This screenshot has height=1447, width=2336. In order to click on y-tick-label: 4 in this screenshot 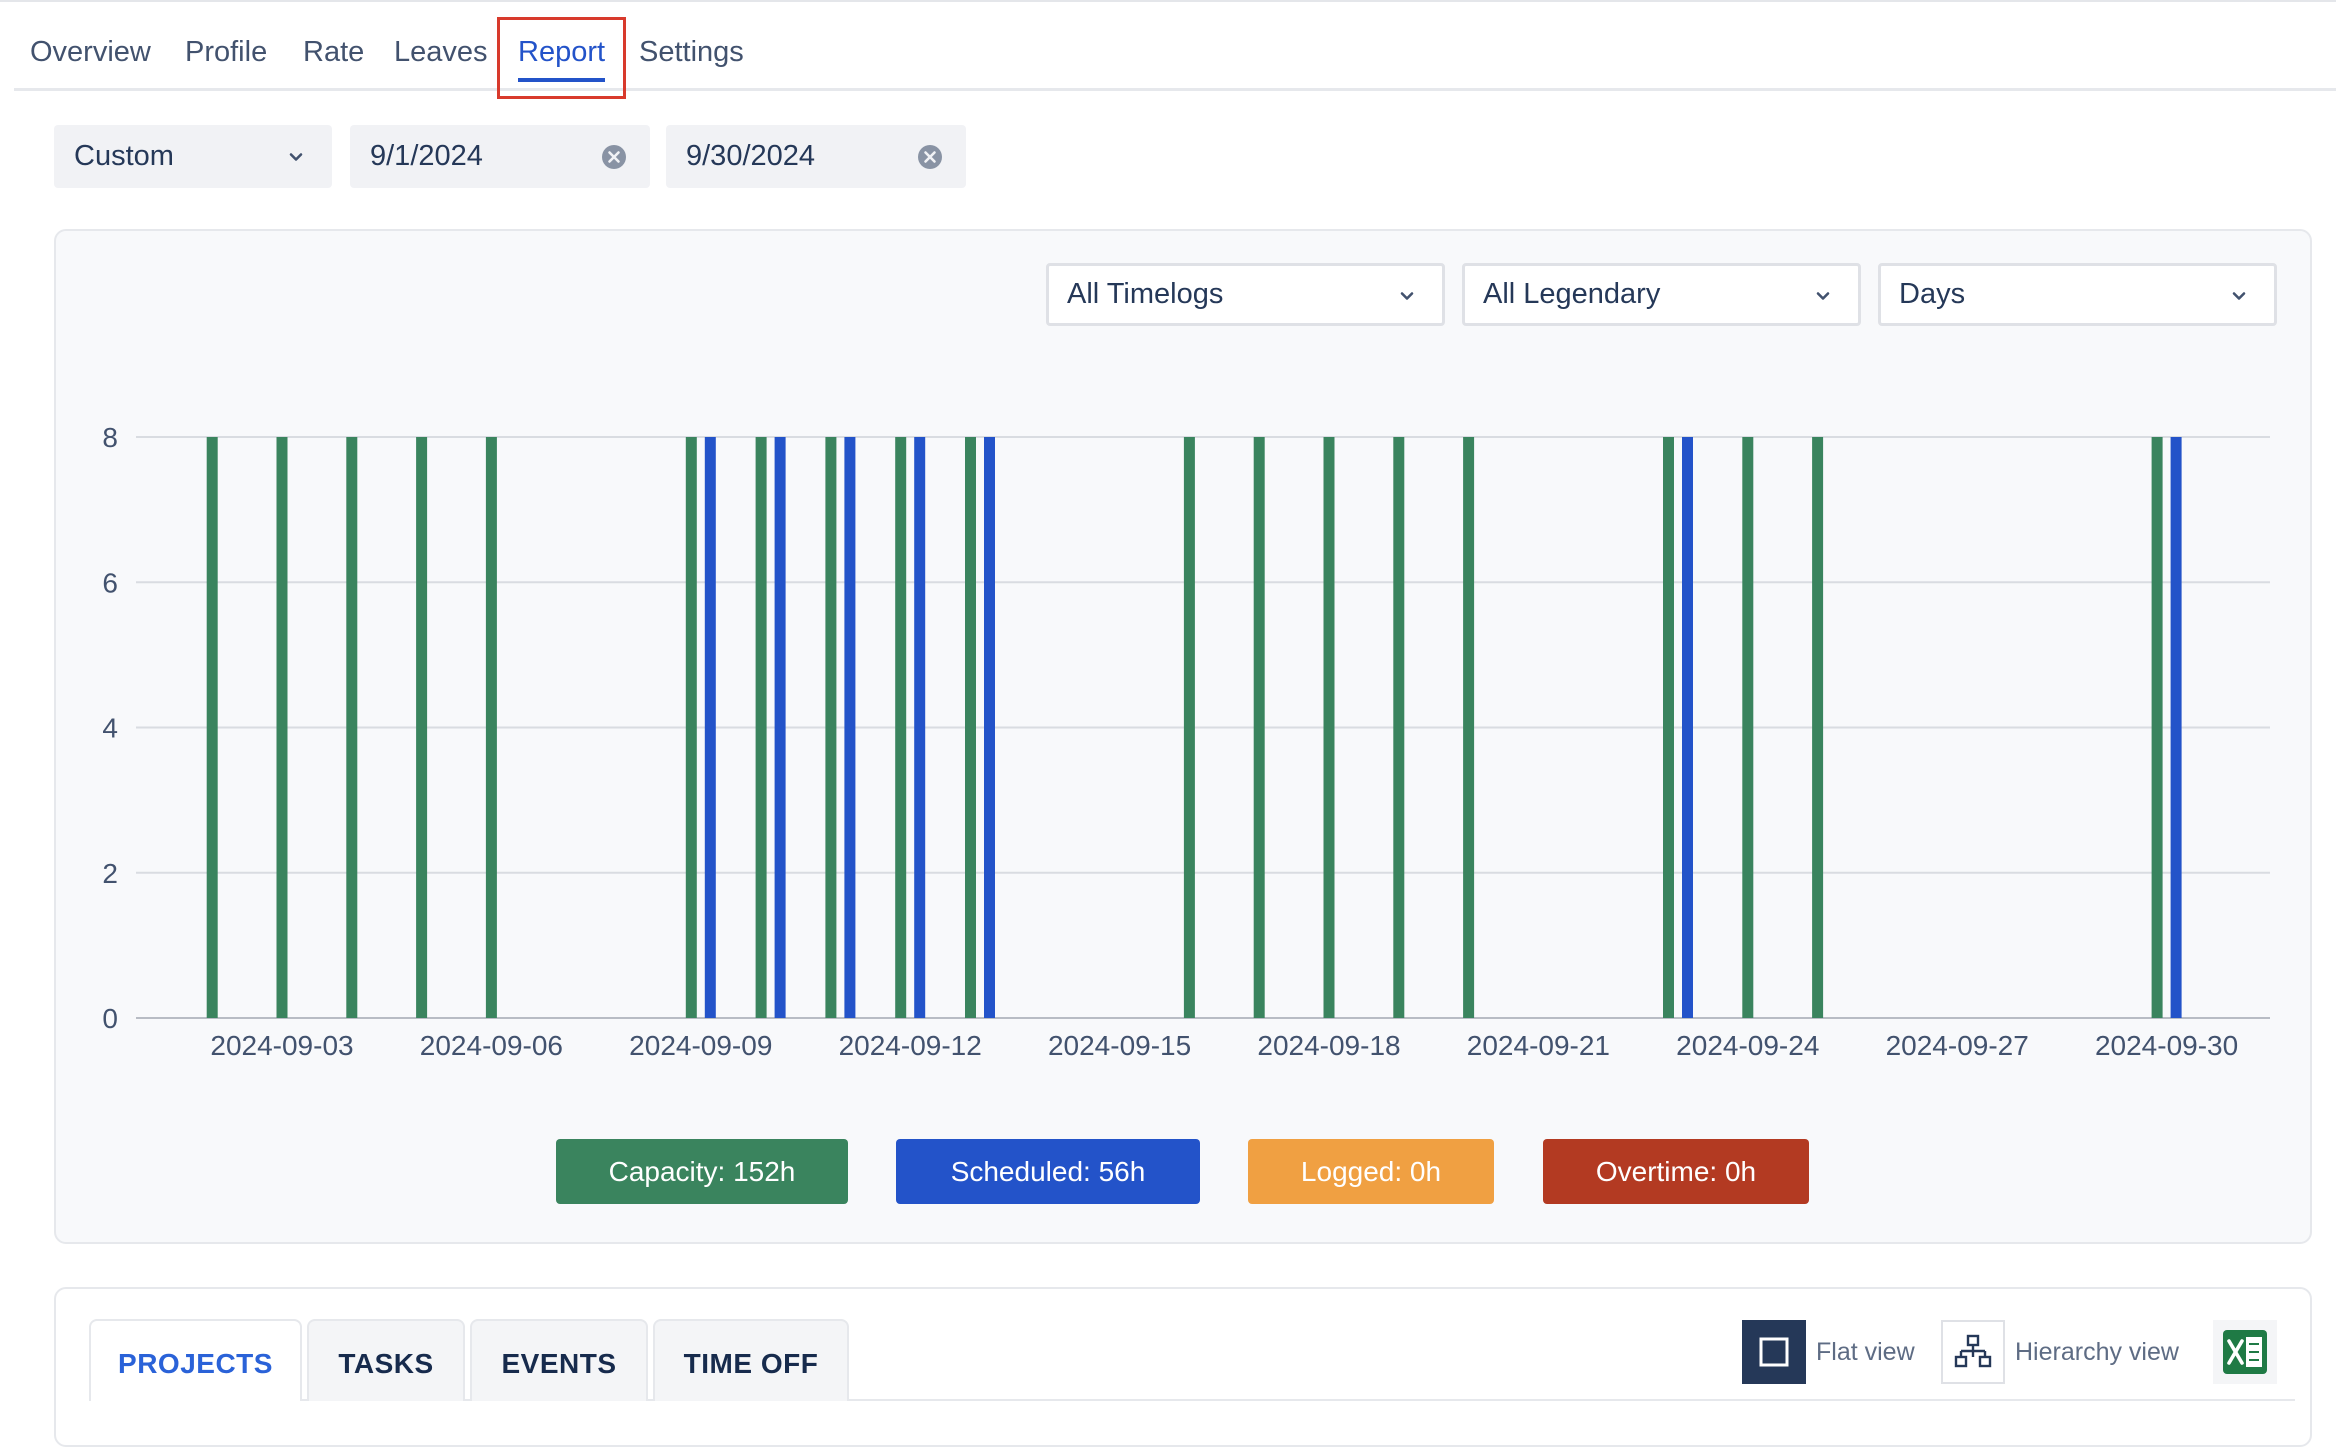, I will do `click(110, 728)`.